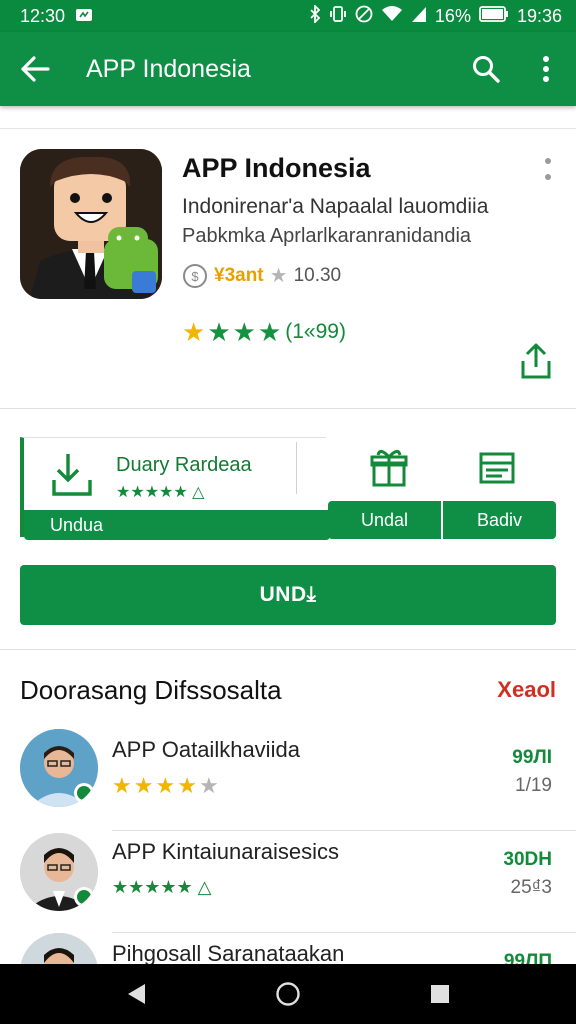 The image size is (576, 1024). What do you see at coordinates (168, 68) in the screenshot?
I see `app-bar-title: APP Indonesia` at bounding box center [168, 68].